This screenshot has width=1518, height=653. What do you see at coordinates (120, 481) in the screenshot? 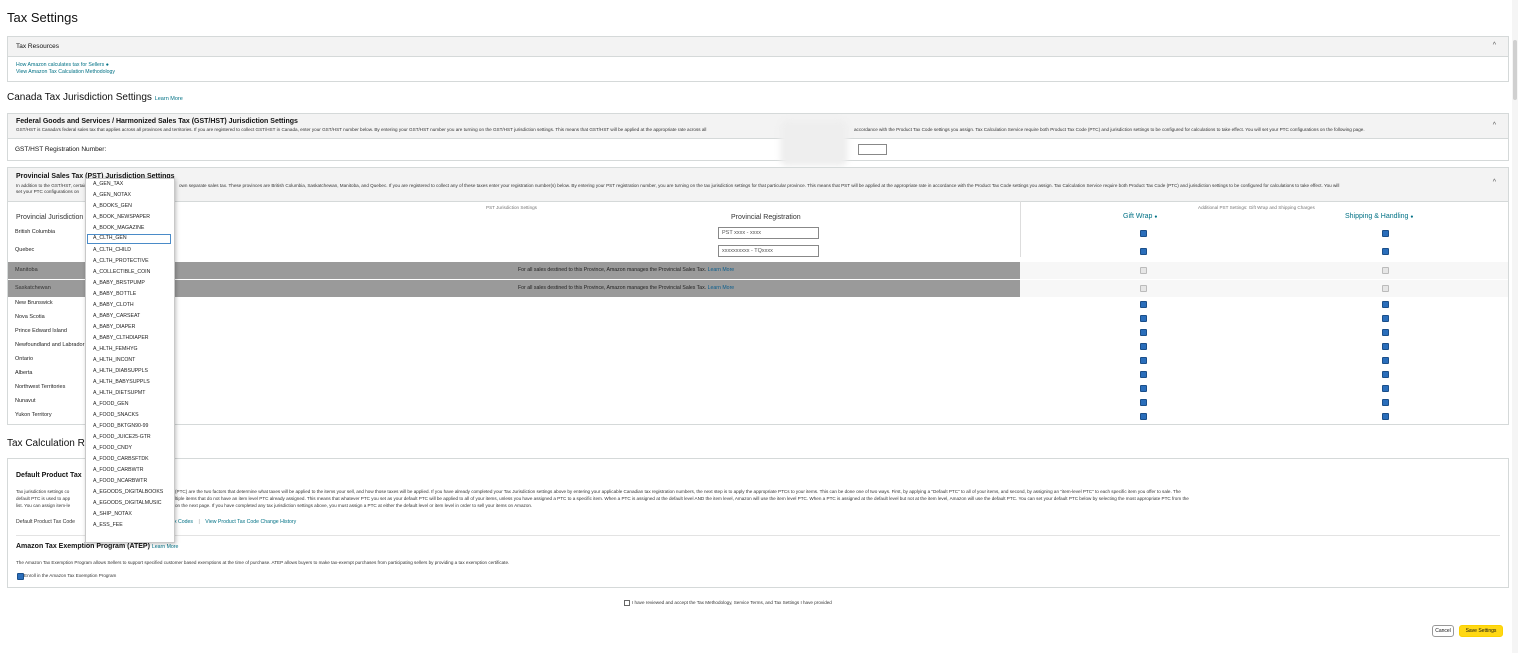
I see `ptc-option: A_FOOD_NCARBWTR` at bounding box center [120, 481].